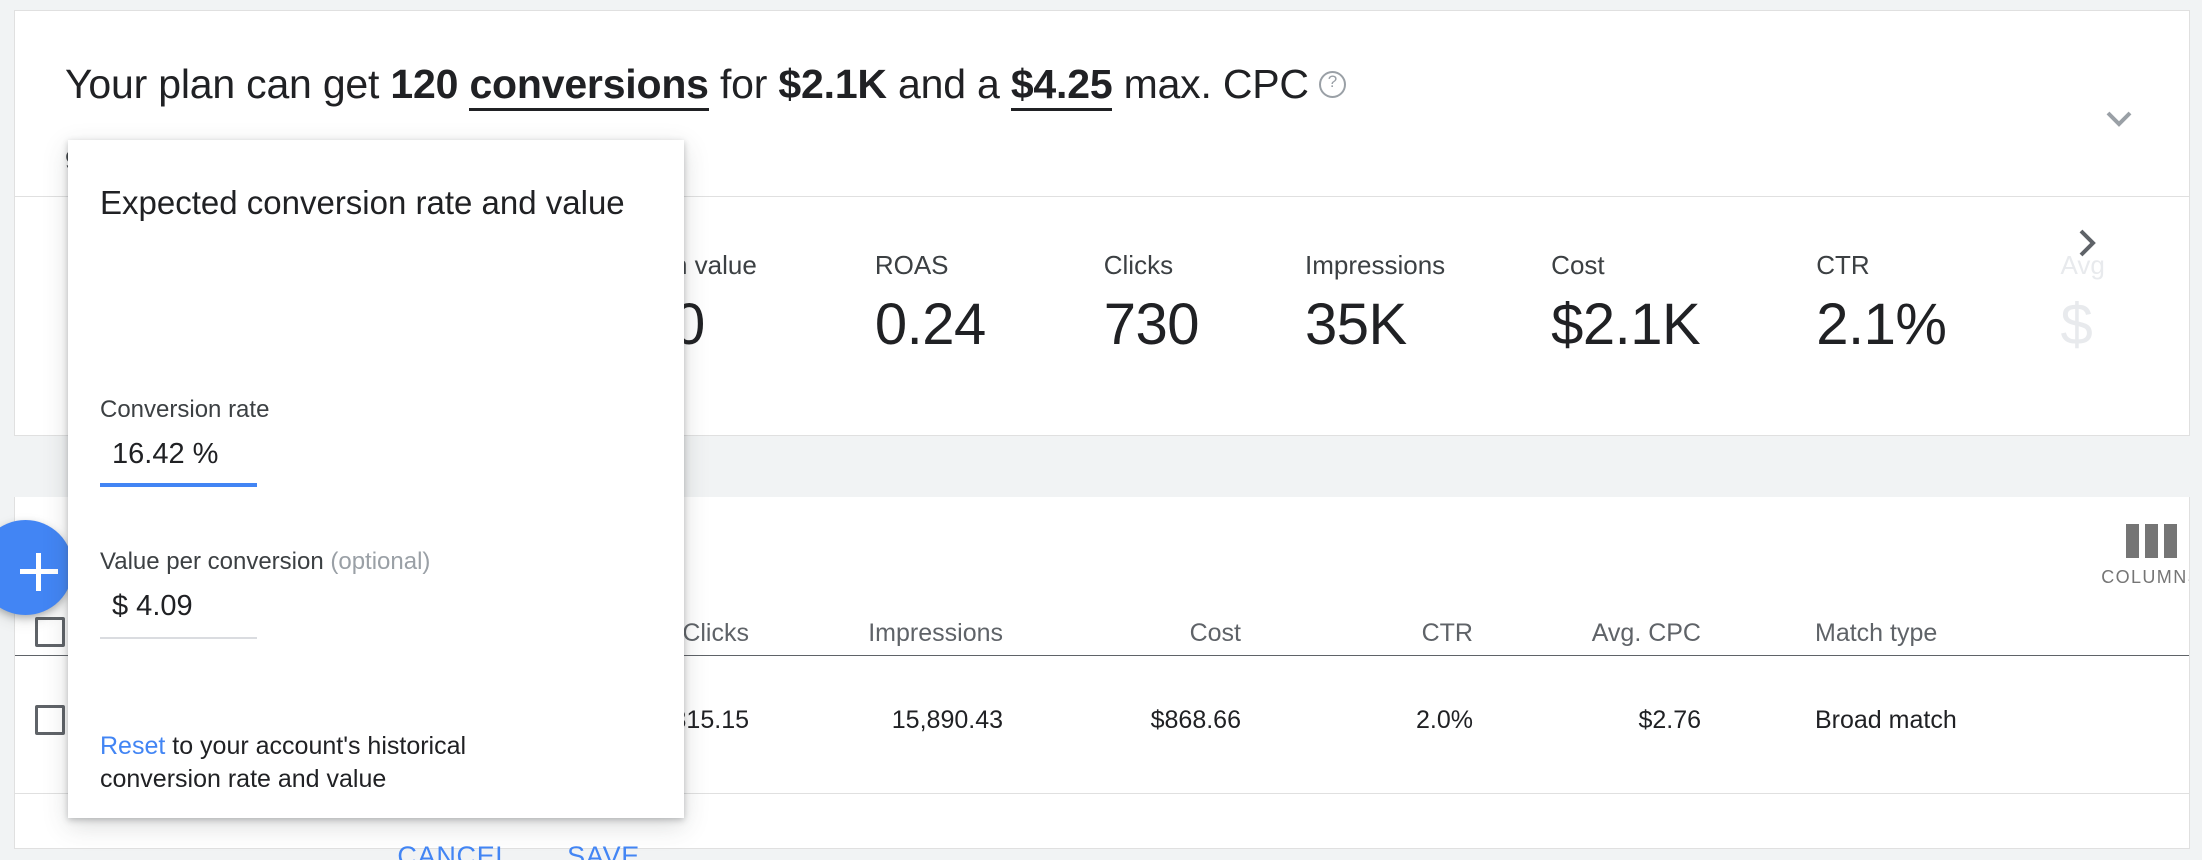  I want to click on cell-cost: $868.66, so click(1195, 720).